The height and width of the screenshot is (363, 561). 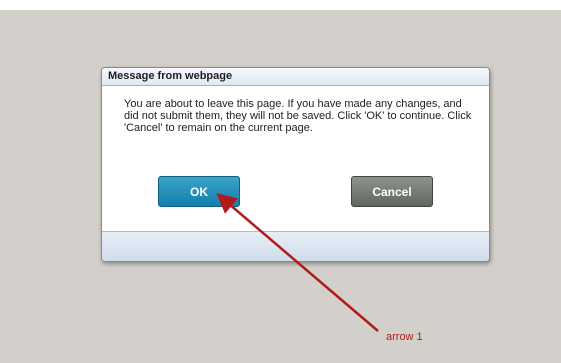 I want to click on annotation-label: arrow 1, so click(x=404, y=337).